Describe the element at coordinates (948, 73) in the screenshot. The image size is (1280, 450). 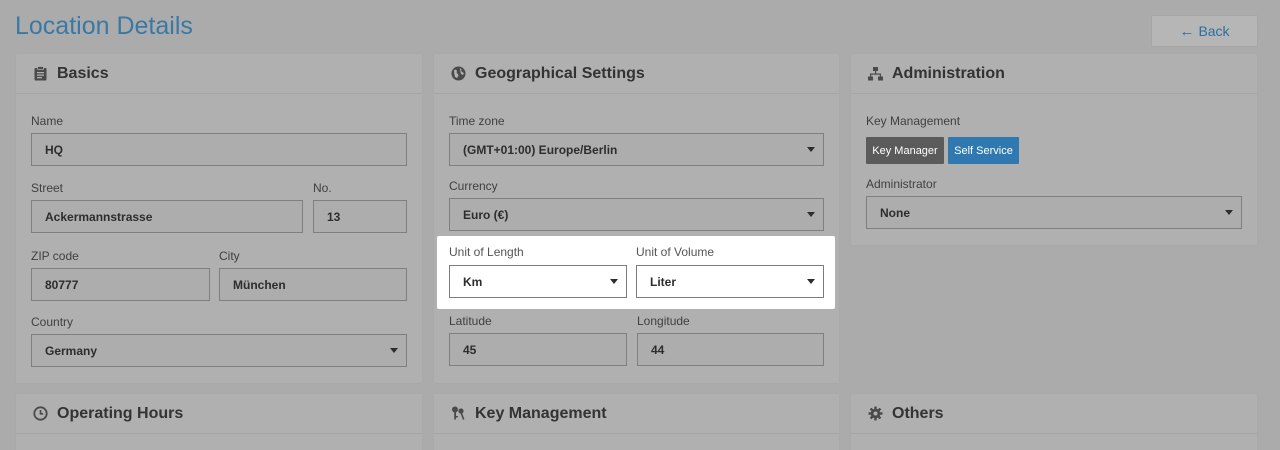
I see `admin-title: Administration` at that location.